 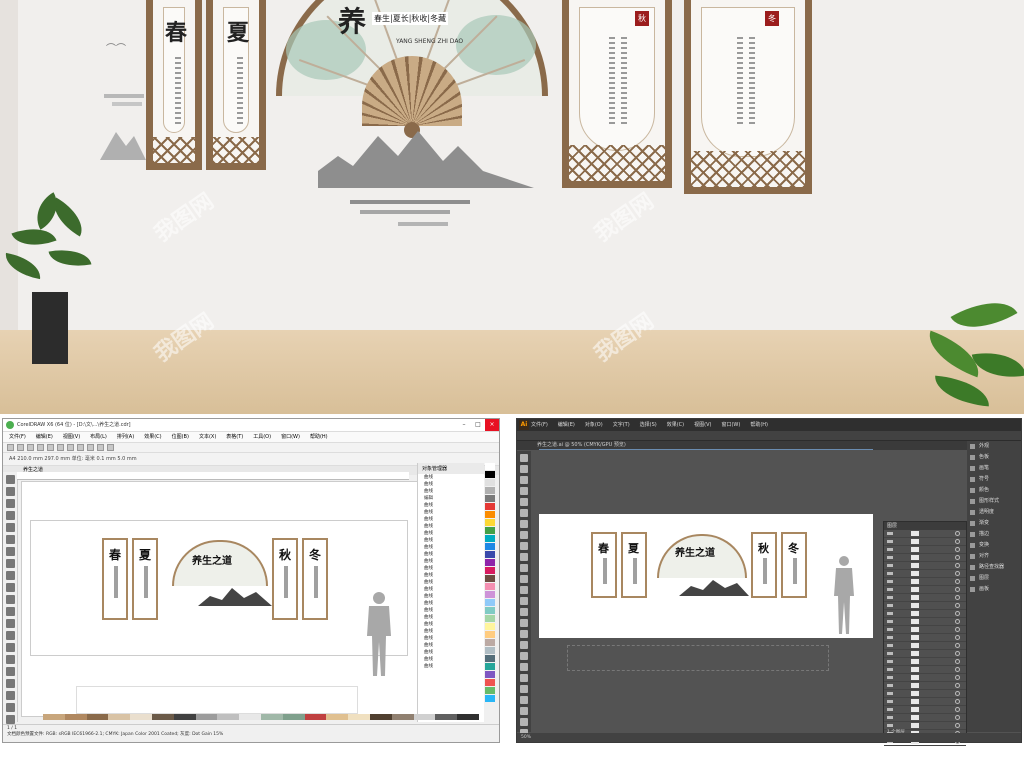 What do you see at coordinates (110, 447) in the screenshot?
I see `export-icon` at bounding box center [110, 447].